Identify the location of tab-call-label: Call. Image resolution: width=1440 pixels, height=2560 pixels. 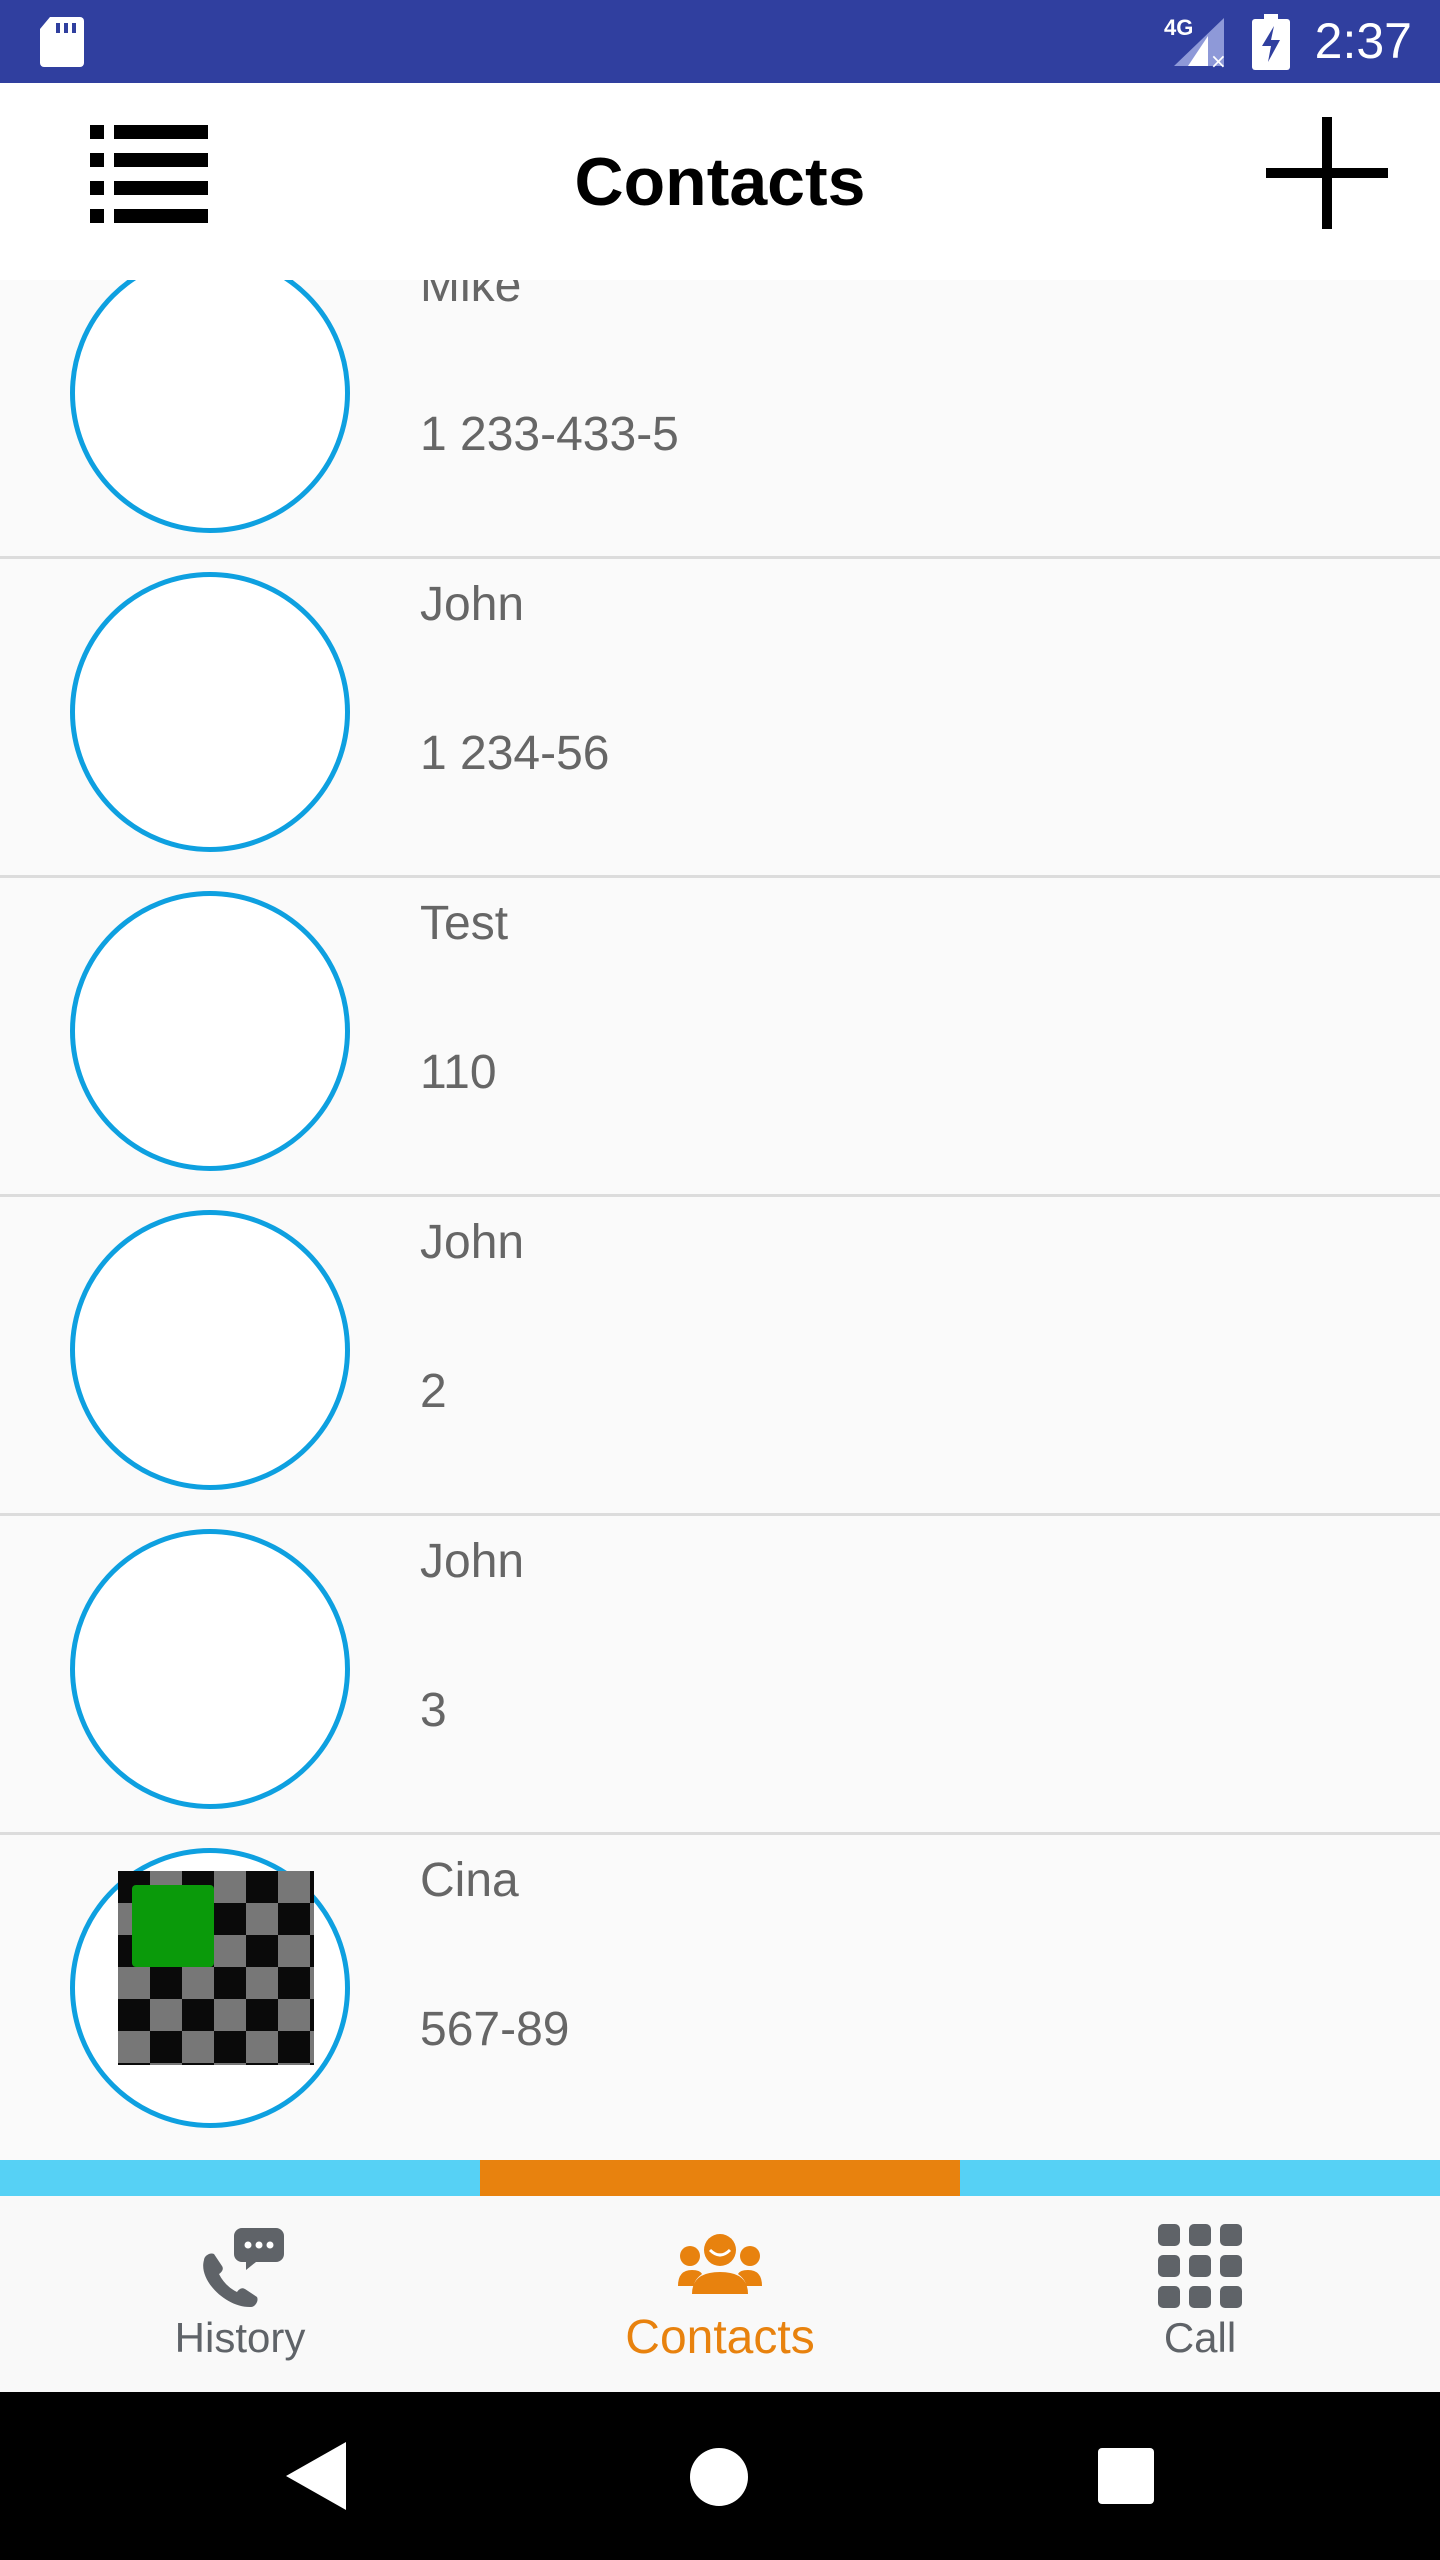
(1200, 2337).